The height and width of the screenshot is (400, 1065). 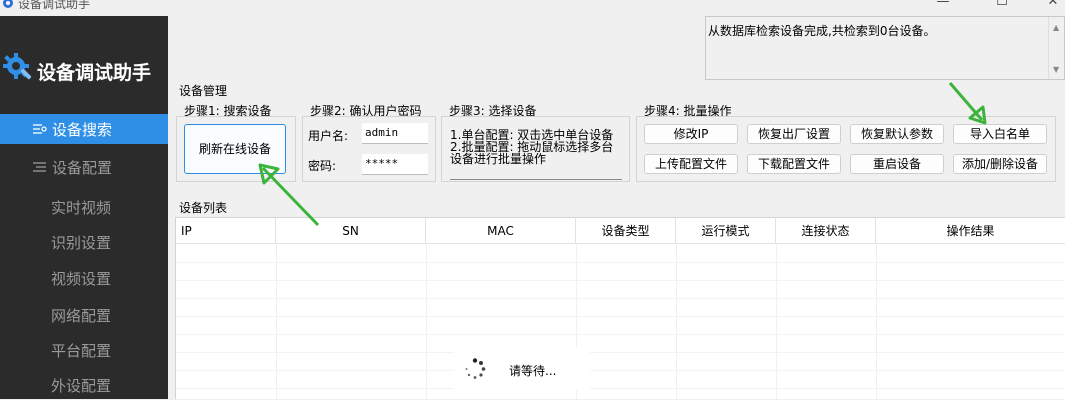 What do you see at coordinates (54, 5) in the screenshot?
I see `window-title: 设备调试助手` at bounding box center [54, 5].